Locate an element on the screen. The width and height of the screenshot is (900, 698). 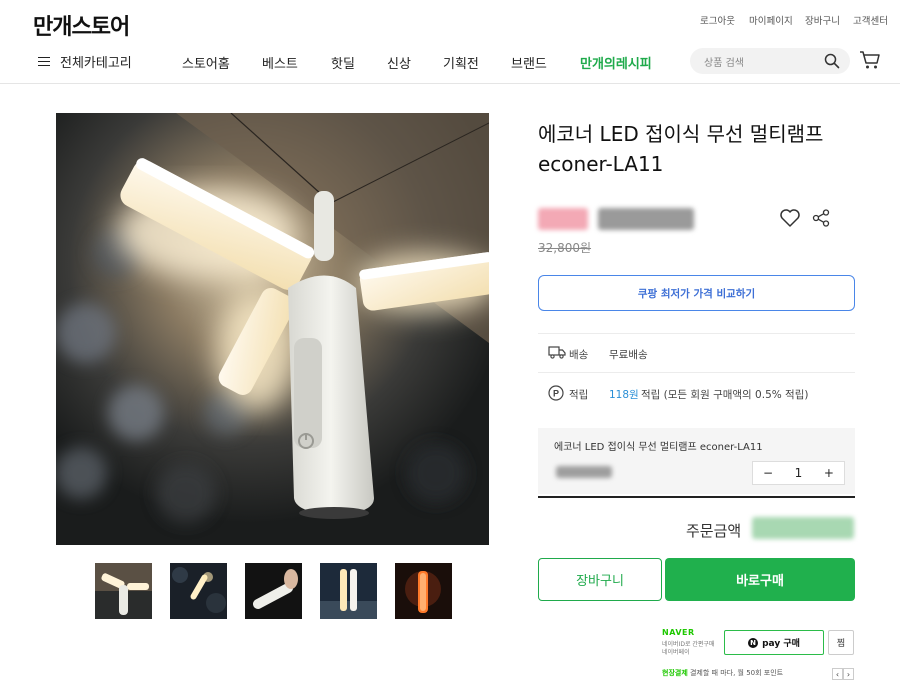
order-amount-label: 주문금액 is located at coordinates (714, 531).